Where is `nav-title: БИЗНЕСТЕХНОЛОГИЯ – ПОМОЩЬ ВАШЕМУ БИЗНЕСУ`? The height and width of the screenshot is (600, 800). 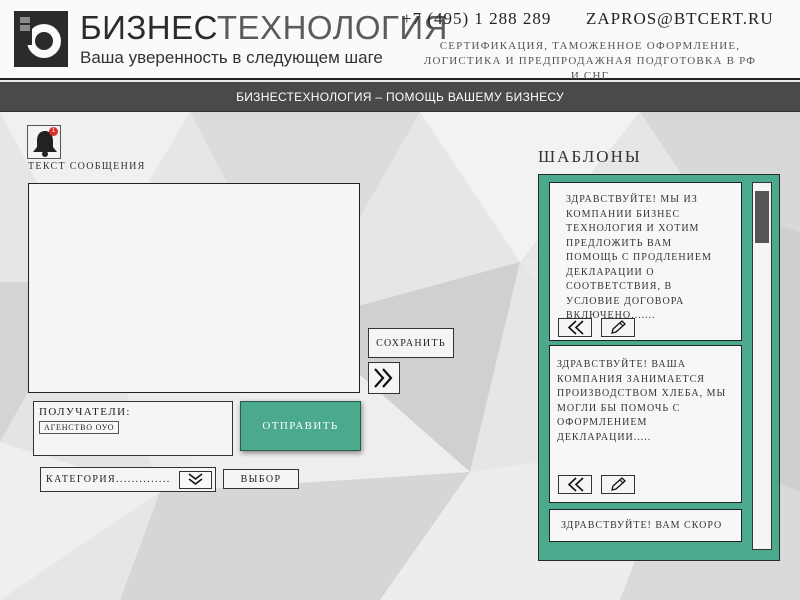
nav-title: БИЗНЕСТЕХНОЛОГИЯ – ПОМОЩЬ ВАШЕМУ БИЗНЕСУ is located at coordinates (400, 96).